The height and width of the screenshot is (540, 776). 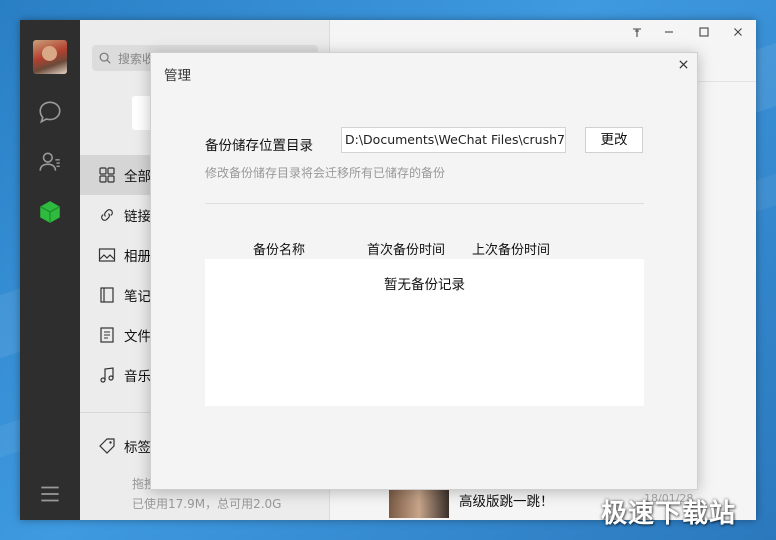 I want to click on dialog-title: 管理, so click(x=177, y=76).